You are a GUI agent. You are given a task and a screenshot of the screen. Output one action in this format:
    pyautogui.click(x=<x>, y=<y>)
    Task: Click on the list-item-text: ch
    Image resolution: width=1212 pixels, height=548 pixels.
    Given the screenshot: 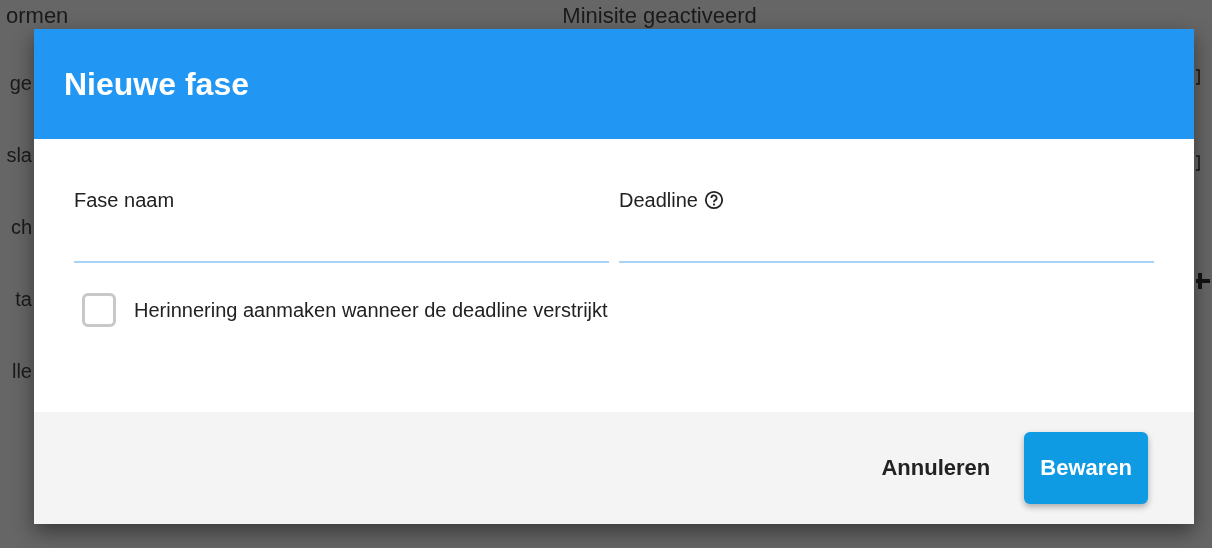 What is the action you would take?
    pyautogui.click(x=21, y=227)
    